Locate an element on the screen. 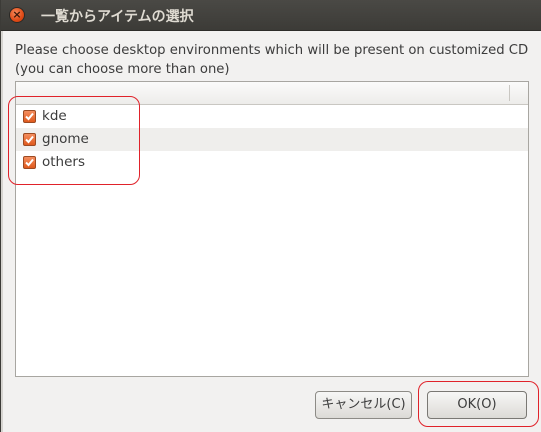 Image resolution: width=541 pixels, height=432 pixels. prompt-line-2: (you can choose more than one) is located at coordinates (122, 69).